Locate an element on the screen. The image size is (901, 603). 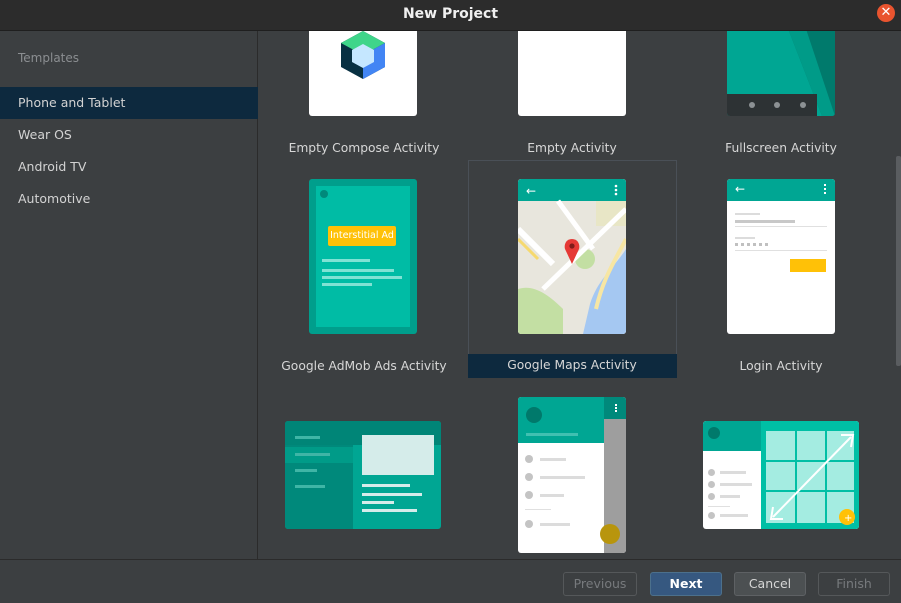
template-preview: Interstitial Ad is located at coordinates (363, 256).